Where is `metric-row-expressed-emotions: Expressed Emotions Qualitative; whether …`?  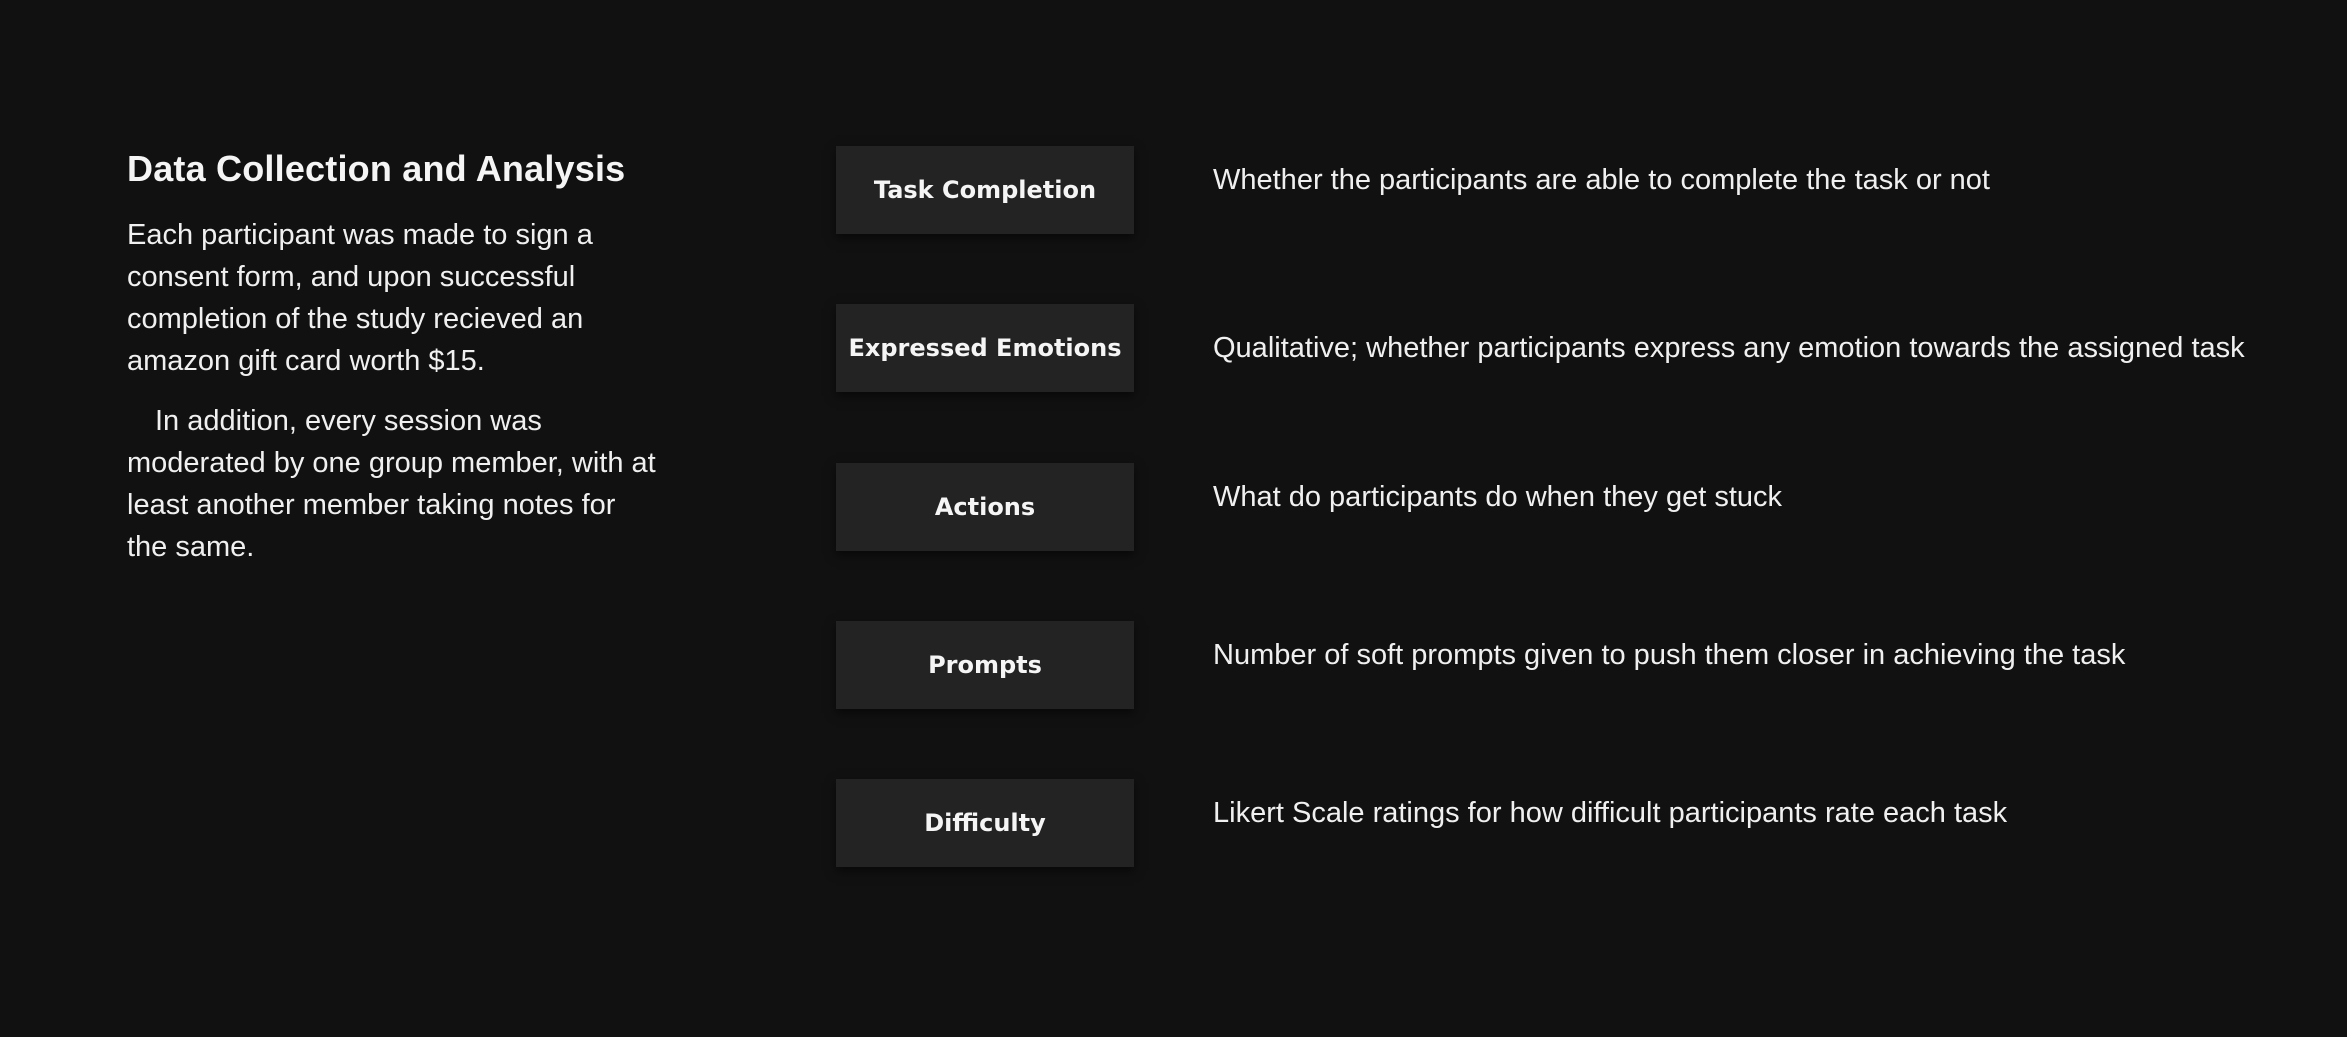
metric-row-expressed-emotions: Expressed Emotions Qualitative; whether … is located at coordinates (1586, 349).